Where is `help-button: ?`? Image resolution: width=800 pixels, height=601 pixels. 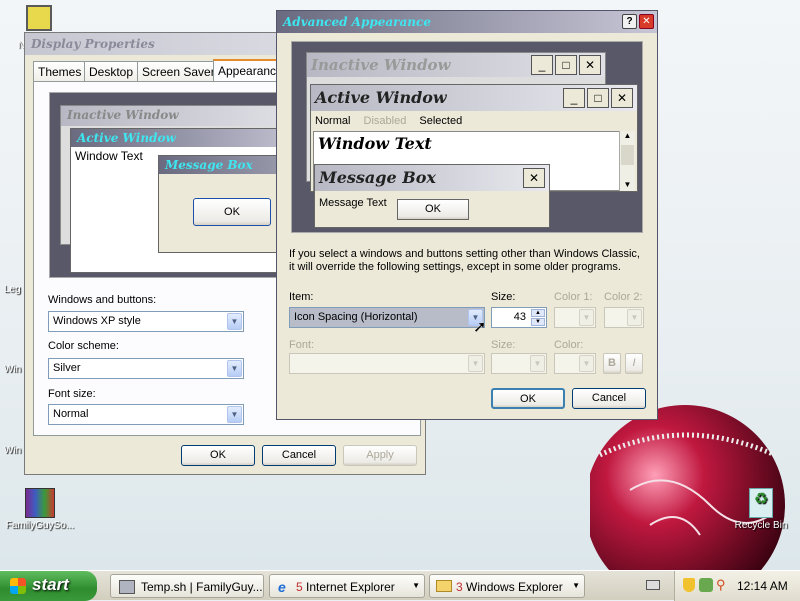 help-button: ? is located at coordinates (629, 21).